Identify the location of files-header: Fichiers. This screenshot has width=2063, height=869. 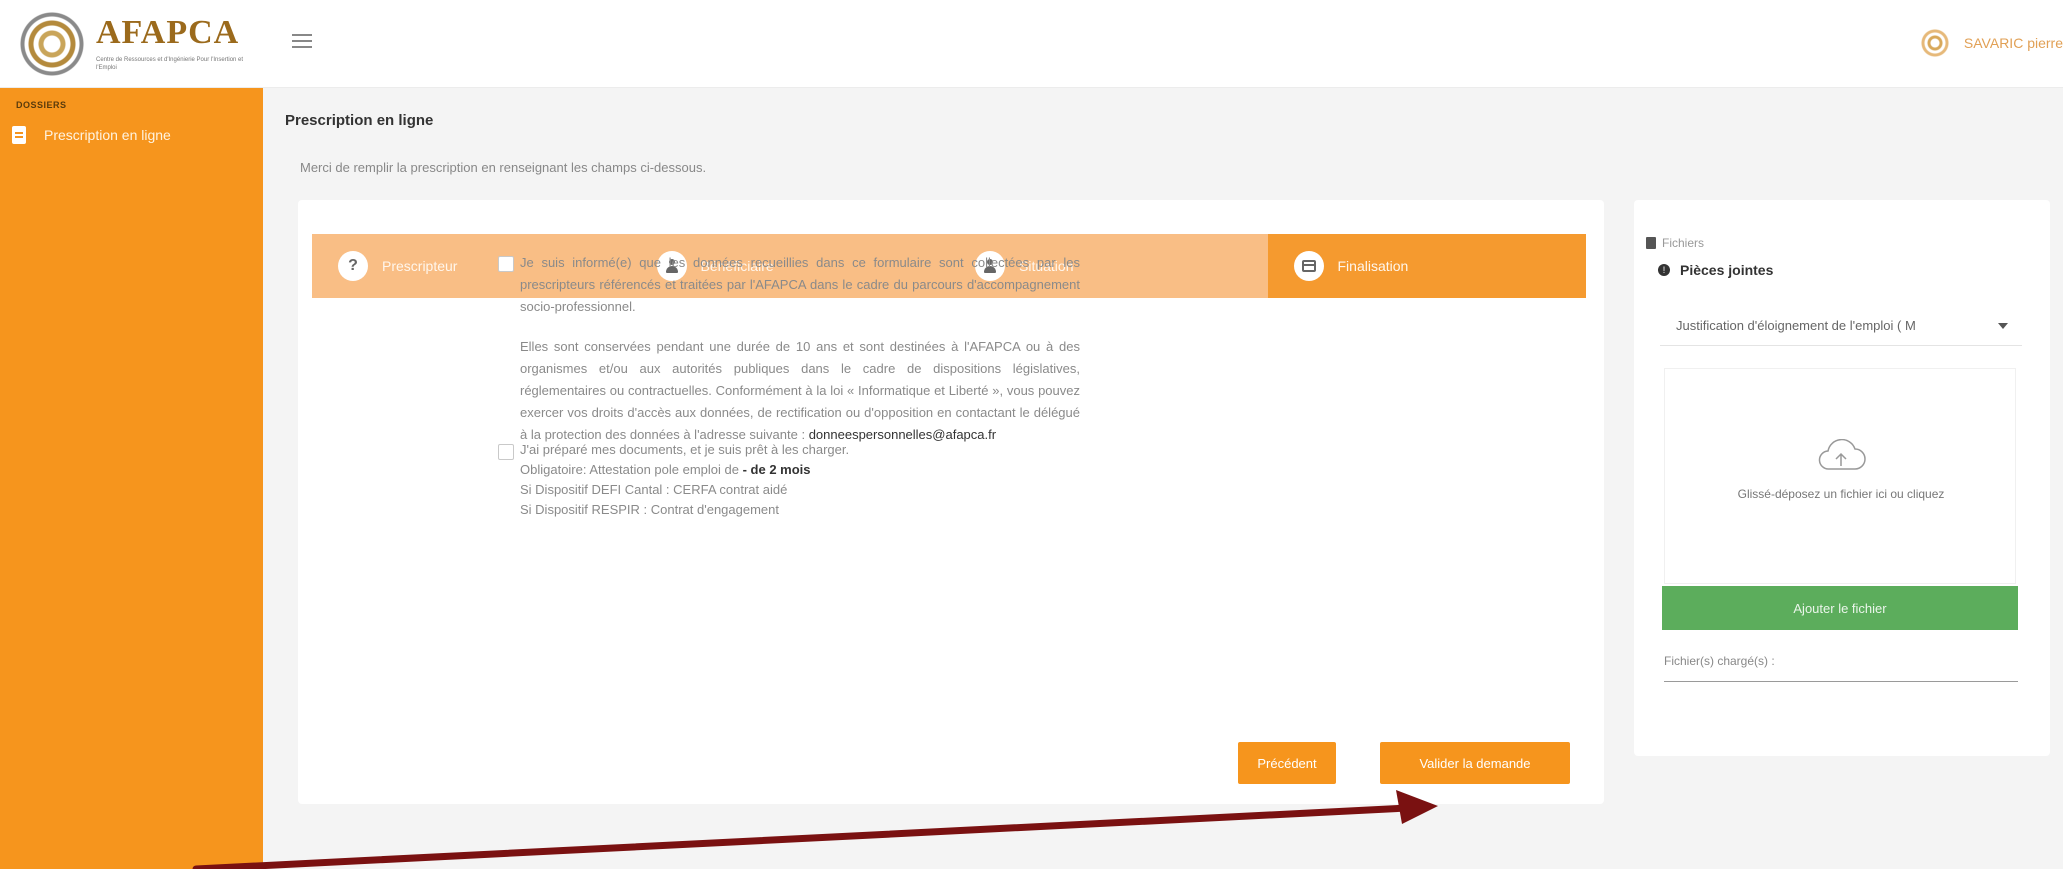
(1675, 243).